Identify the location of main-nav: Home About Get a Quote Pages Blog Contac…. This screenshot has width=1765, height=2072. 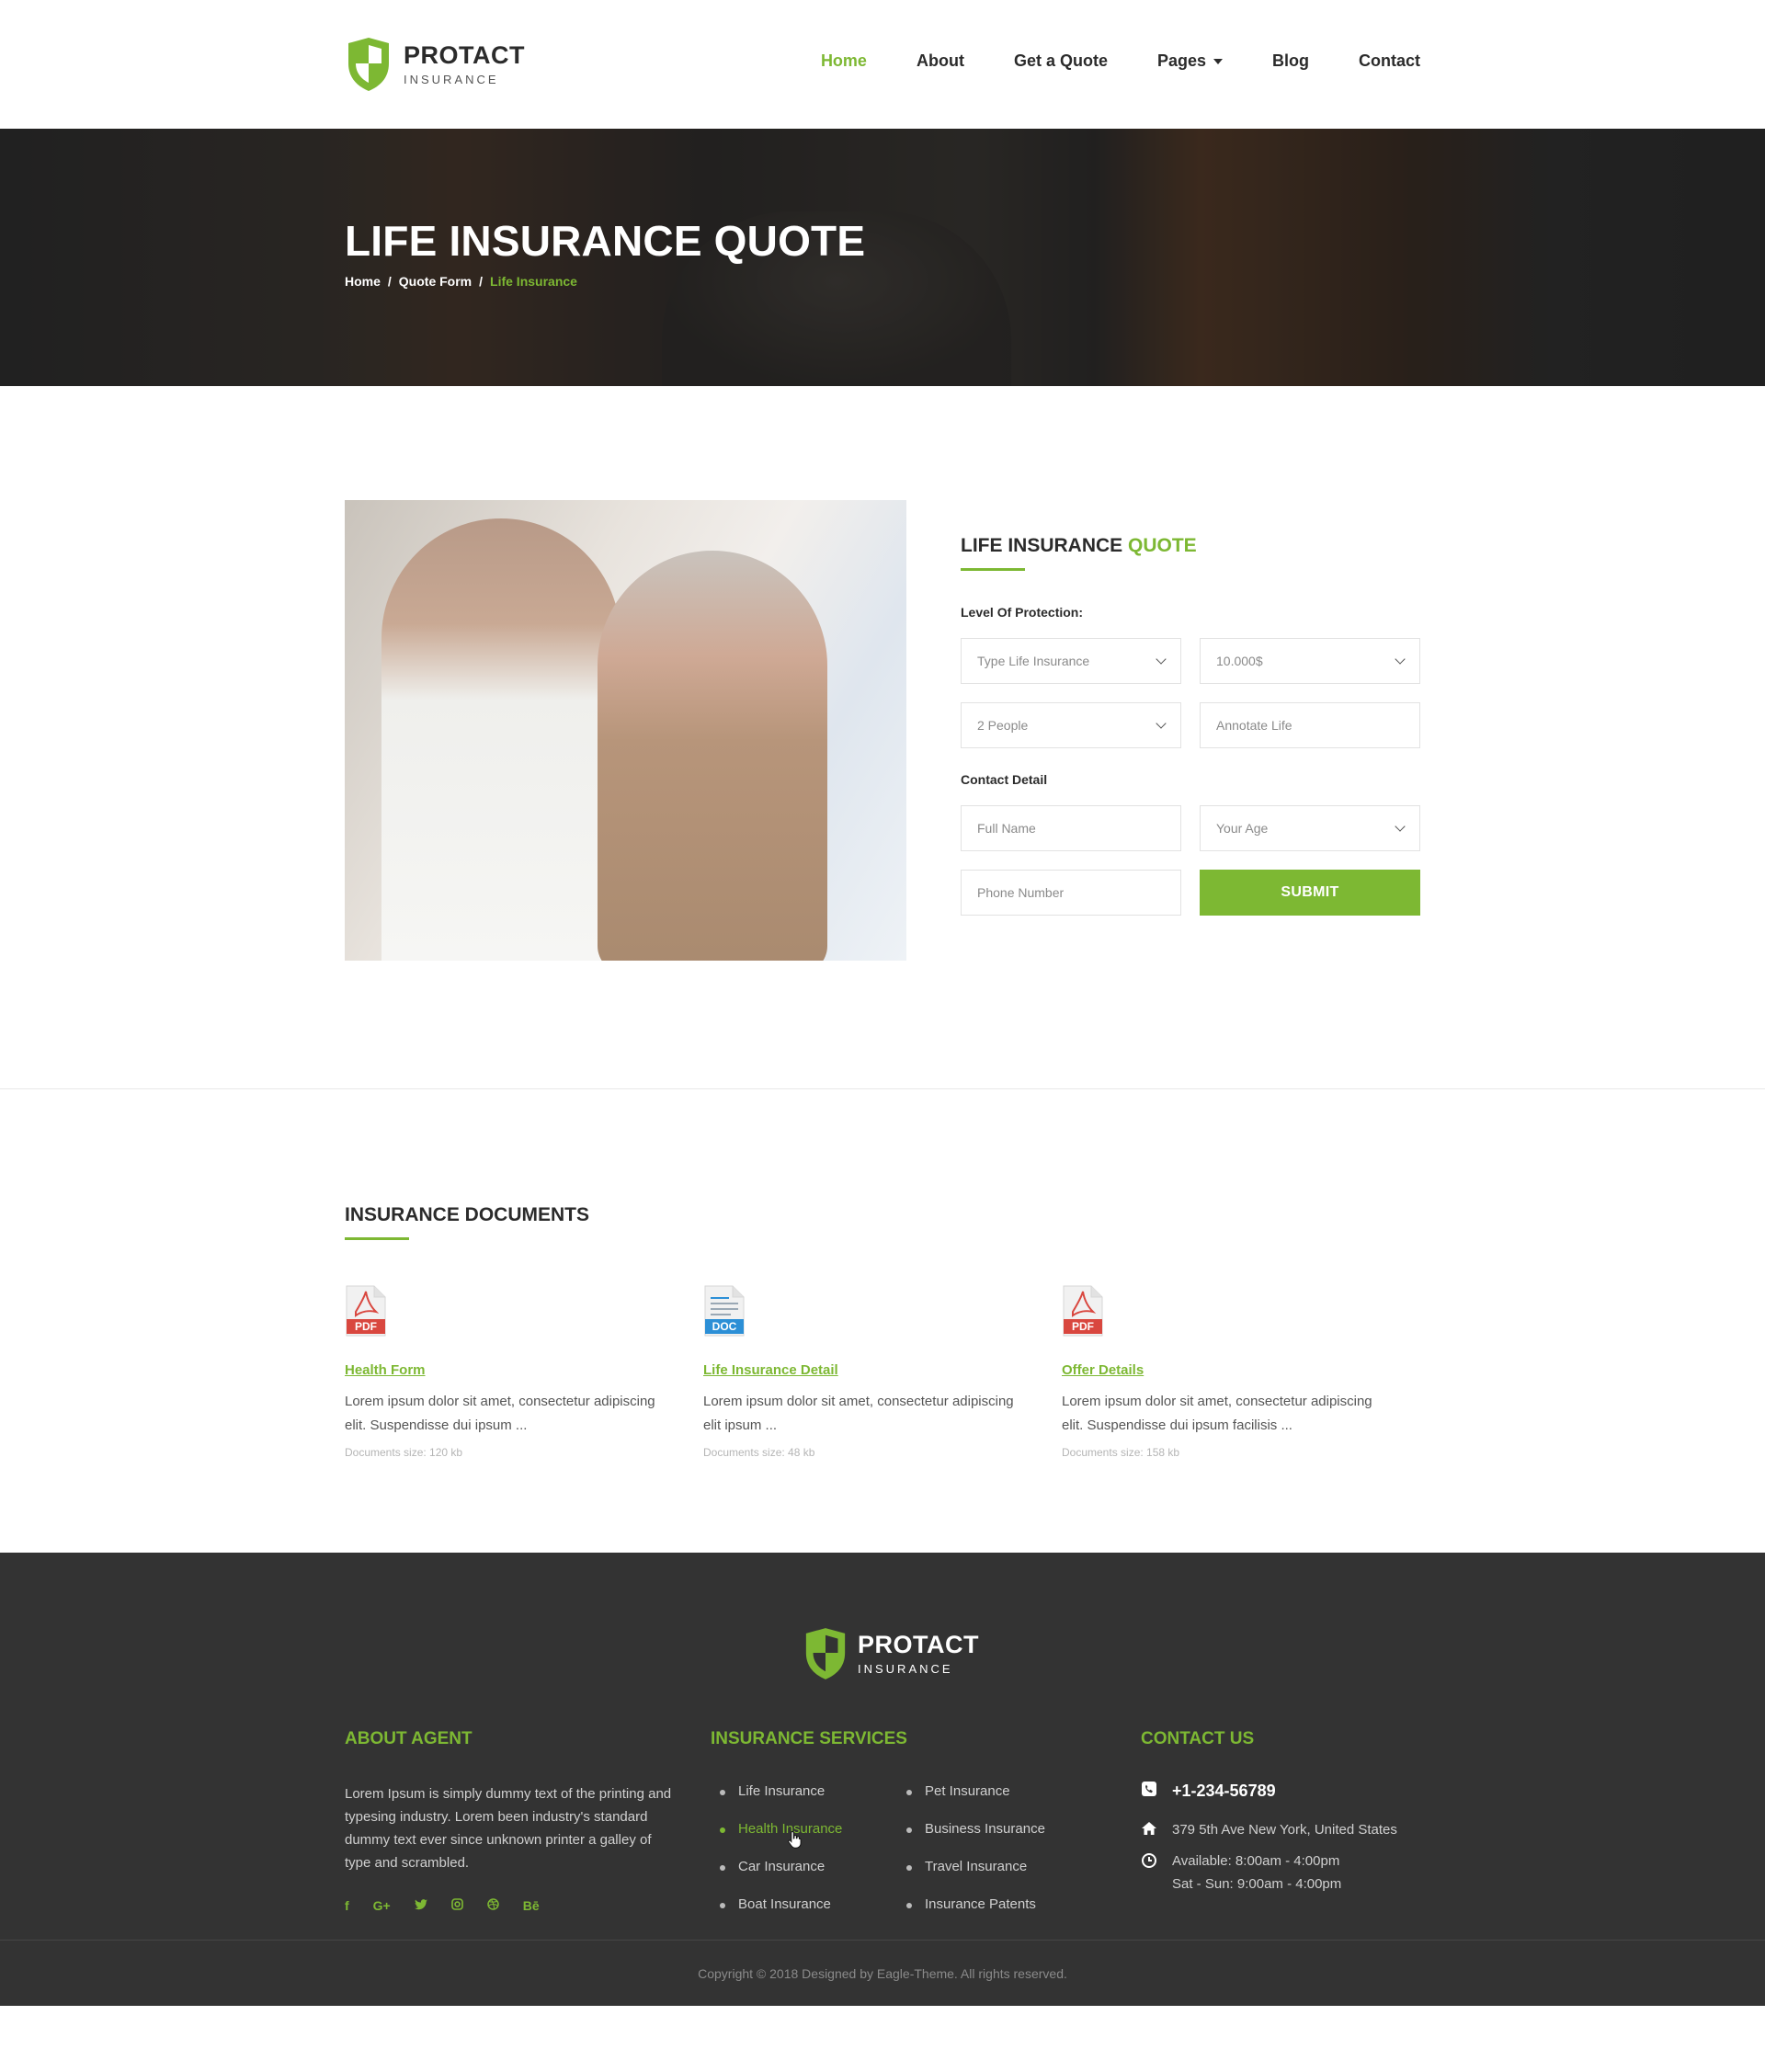
(1121, 61).